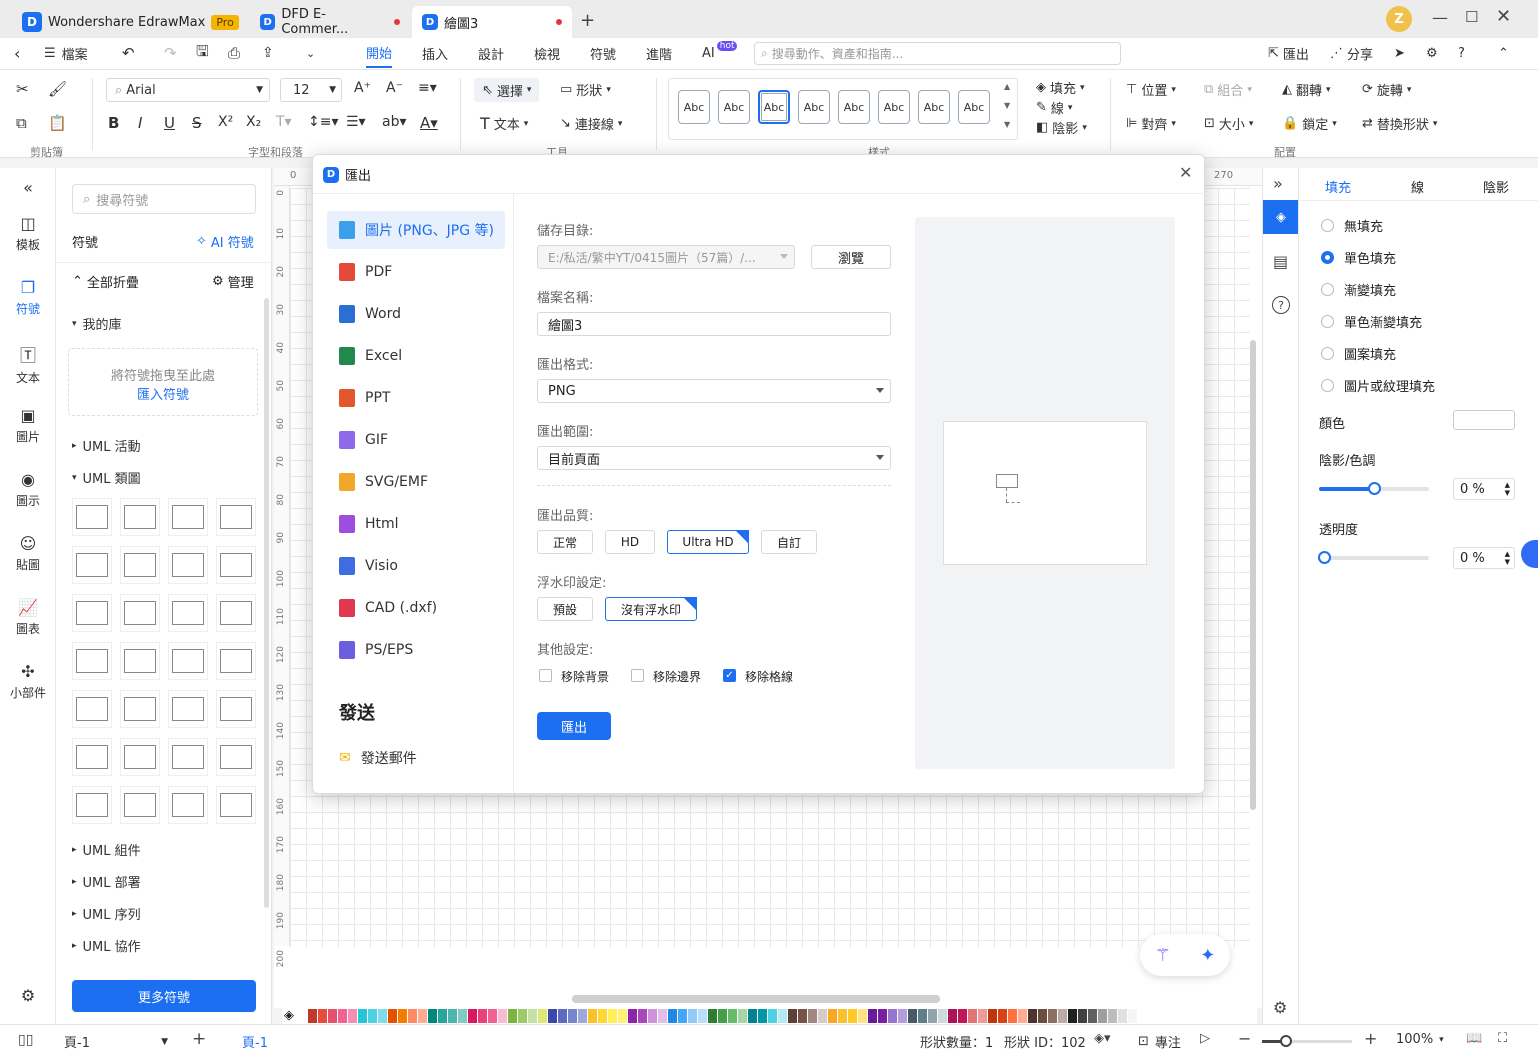 The height and width of the screenshot is (1057, 1538). Describe the element at coordinates (28, 995) in the screenshot. I see `rail-settings-icon: ⚙` at that location.